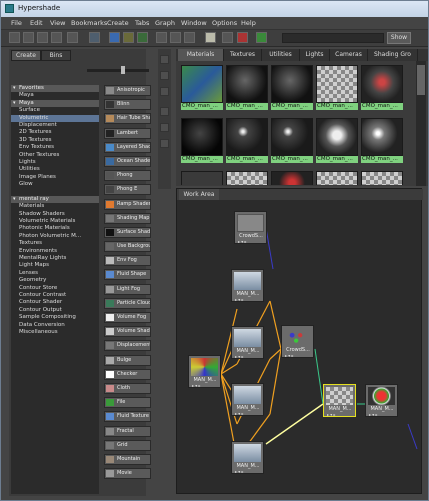 Image resolution: width=429 pixels, height=501 pixels. What do you see at coordinates (56, 55) in the screenshot?
I see `tab-bins: Bins` at bounding box center [56, 55].